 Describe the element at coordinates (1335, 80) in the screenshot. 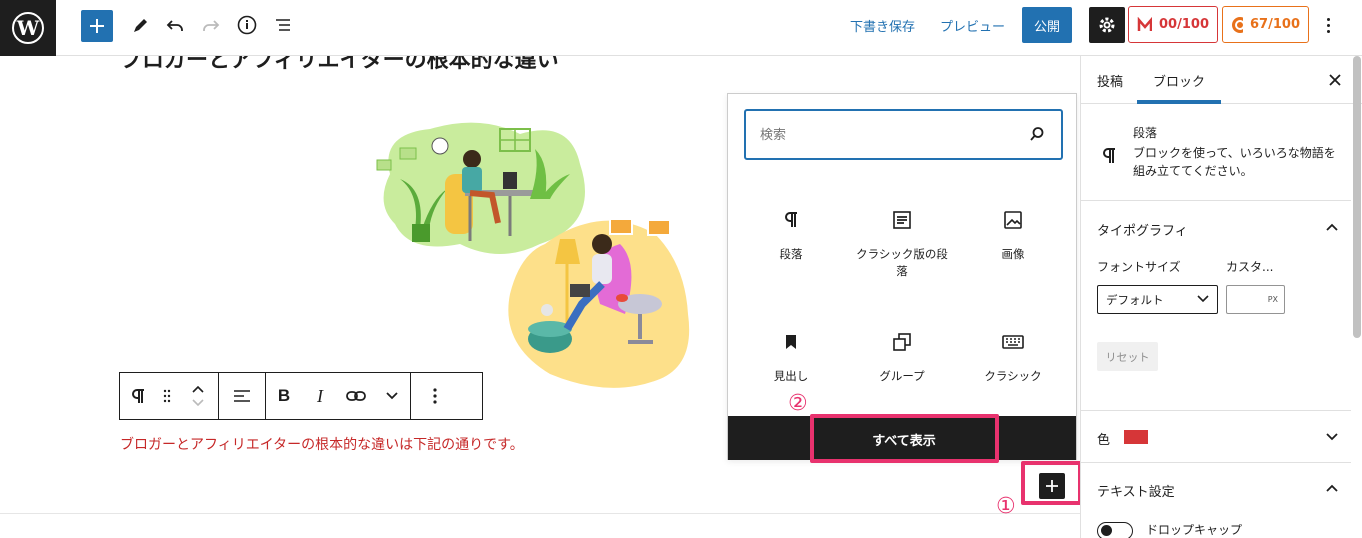

I see `close-icon` at that location.